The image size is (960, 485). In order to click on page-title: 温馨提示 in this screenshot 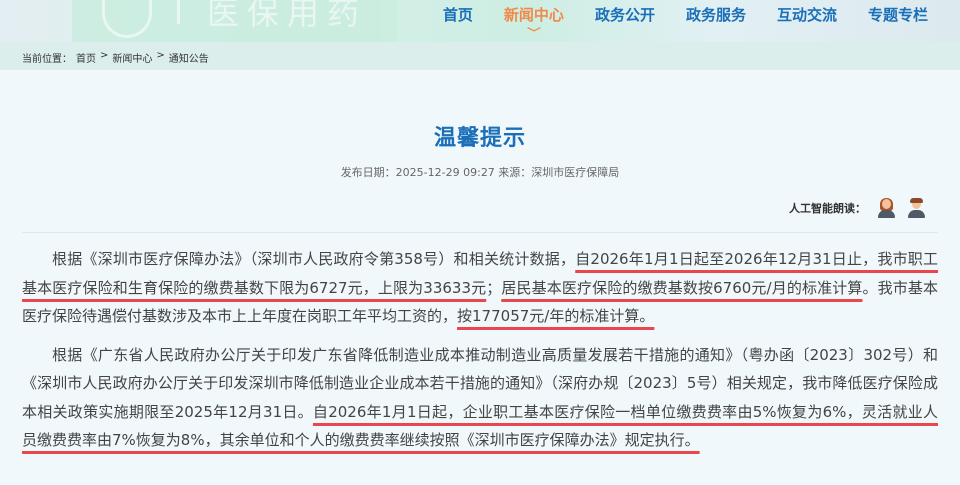, I will do `click(479, 138)`.